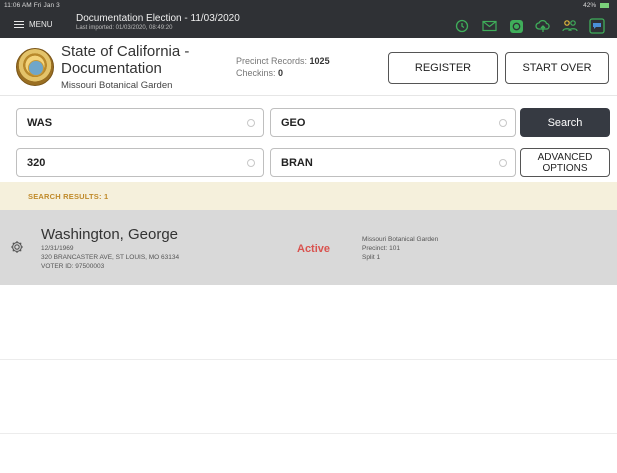 The height and width of the screenshot is (473, 617). What do you see at coordinates (17, 247) in the screenshot?
I see `gear-icon` at bounding box center [17, 247].